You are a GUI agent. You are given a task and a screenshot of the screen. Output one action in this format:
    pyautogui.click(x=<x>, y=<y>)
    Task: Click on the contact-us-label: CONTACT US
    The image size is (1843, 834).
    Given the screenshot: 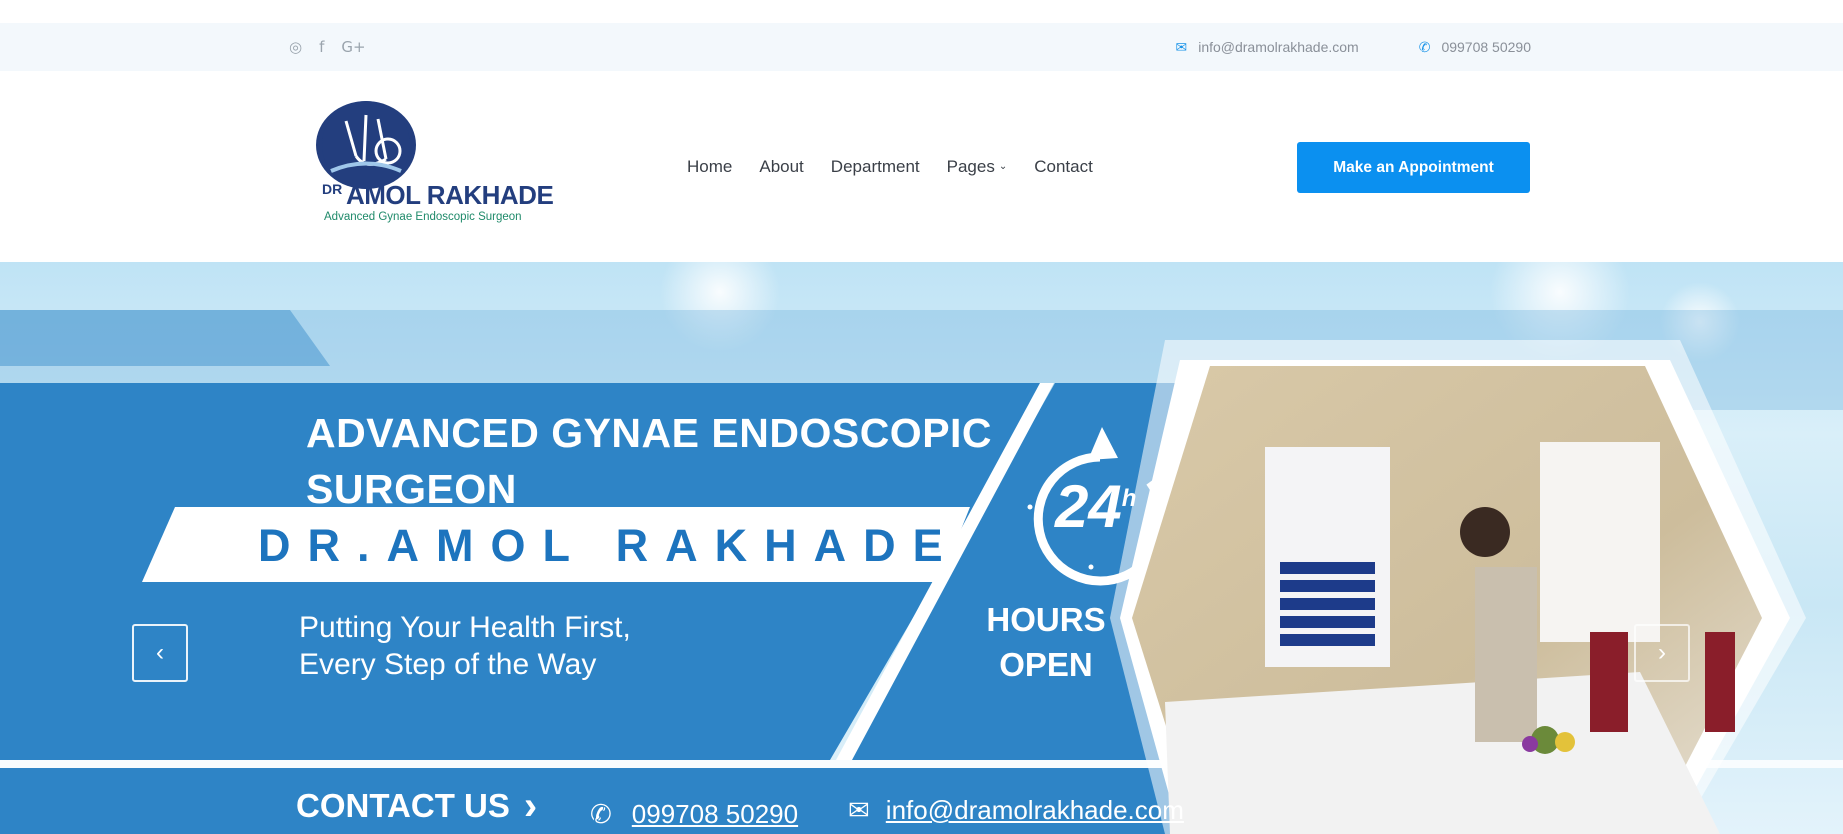 What is the action you would take?
    pyautogui.click(x=403, y=805)
    